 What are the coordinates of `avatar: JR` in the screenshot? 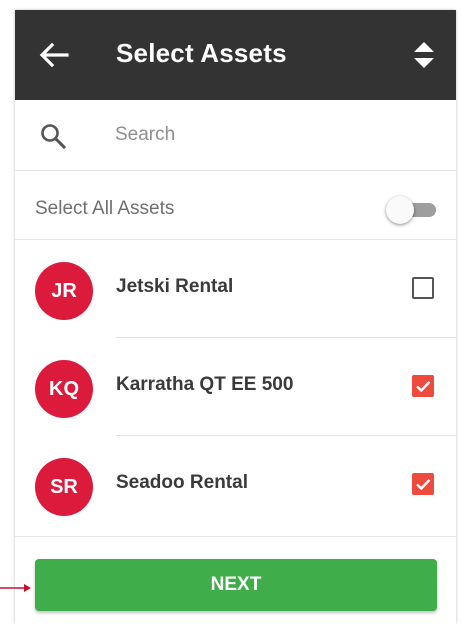 It's located at (64, 291).